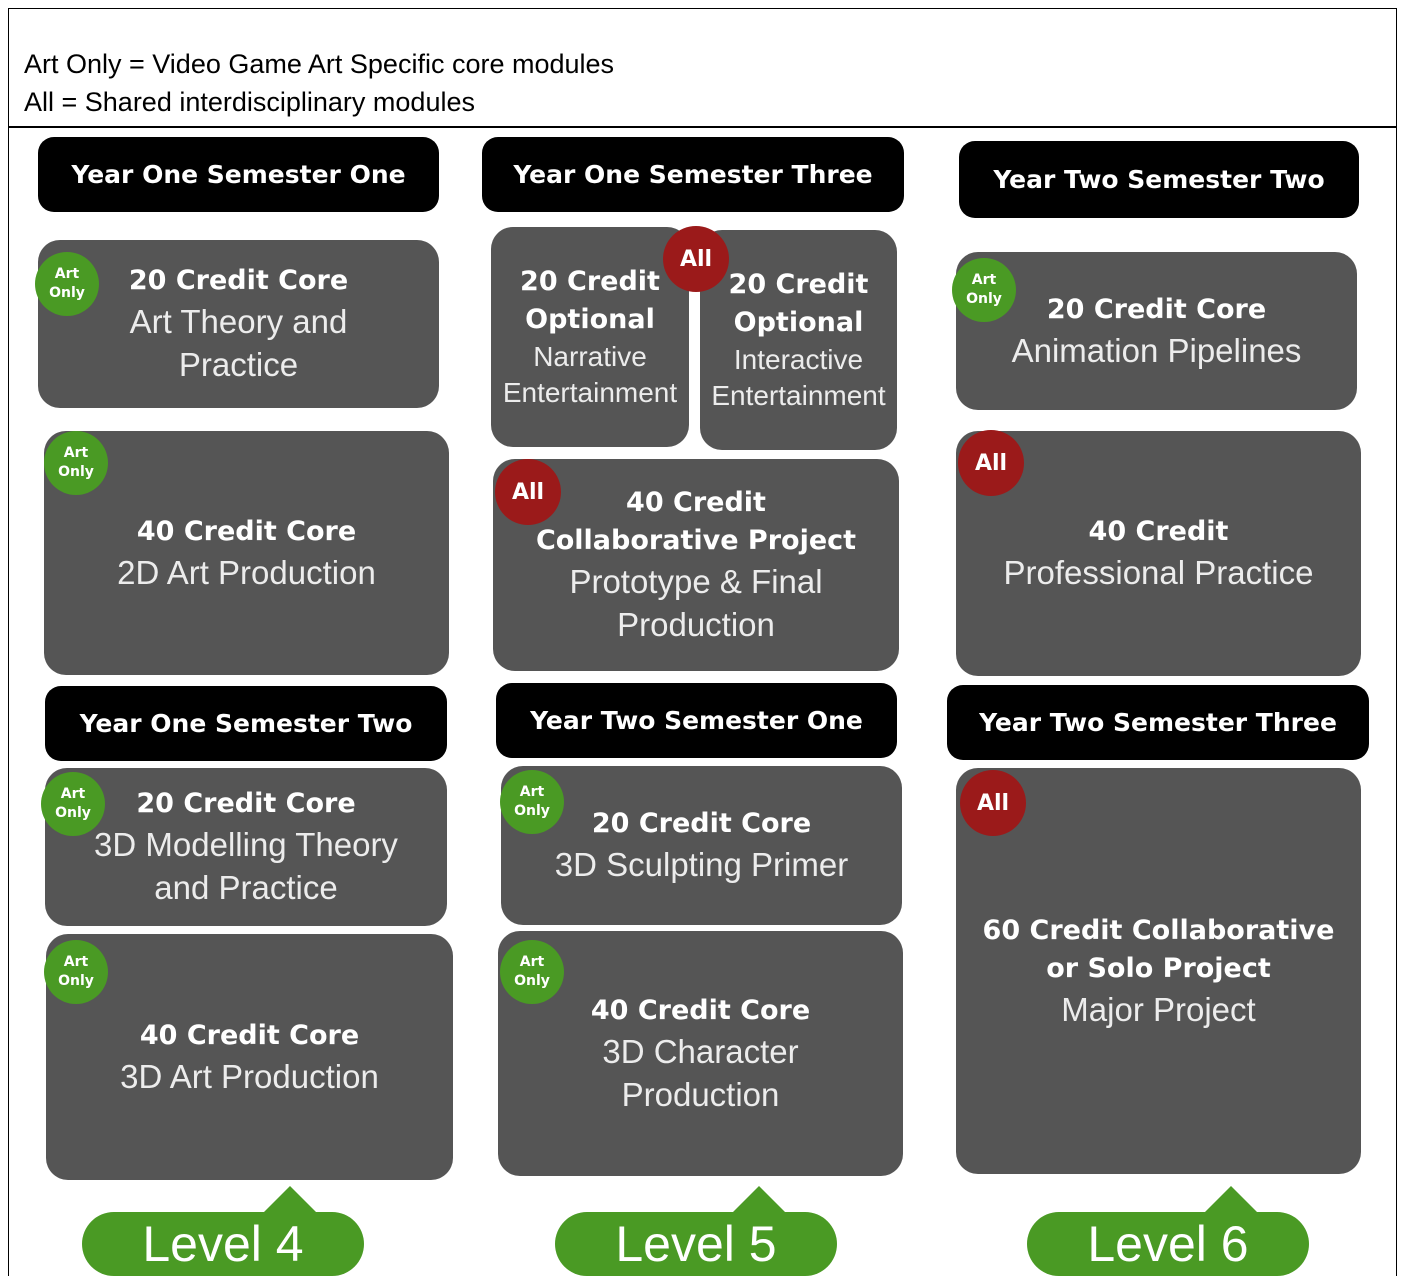  Describe the element at coordinates (223, 1231) in the screenshot. I see `level-4-label: Level 4` at that location.